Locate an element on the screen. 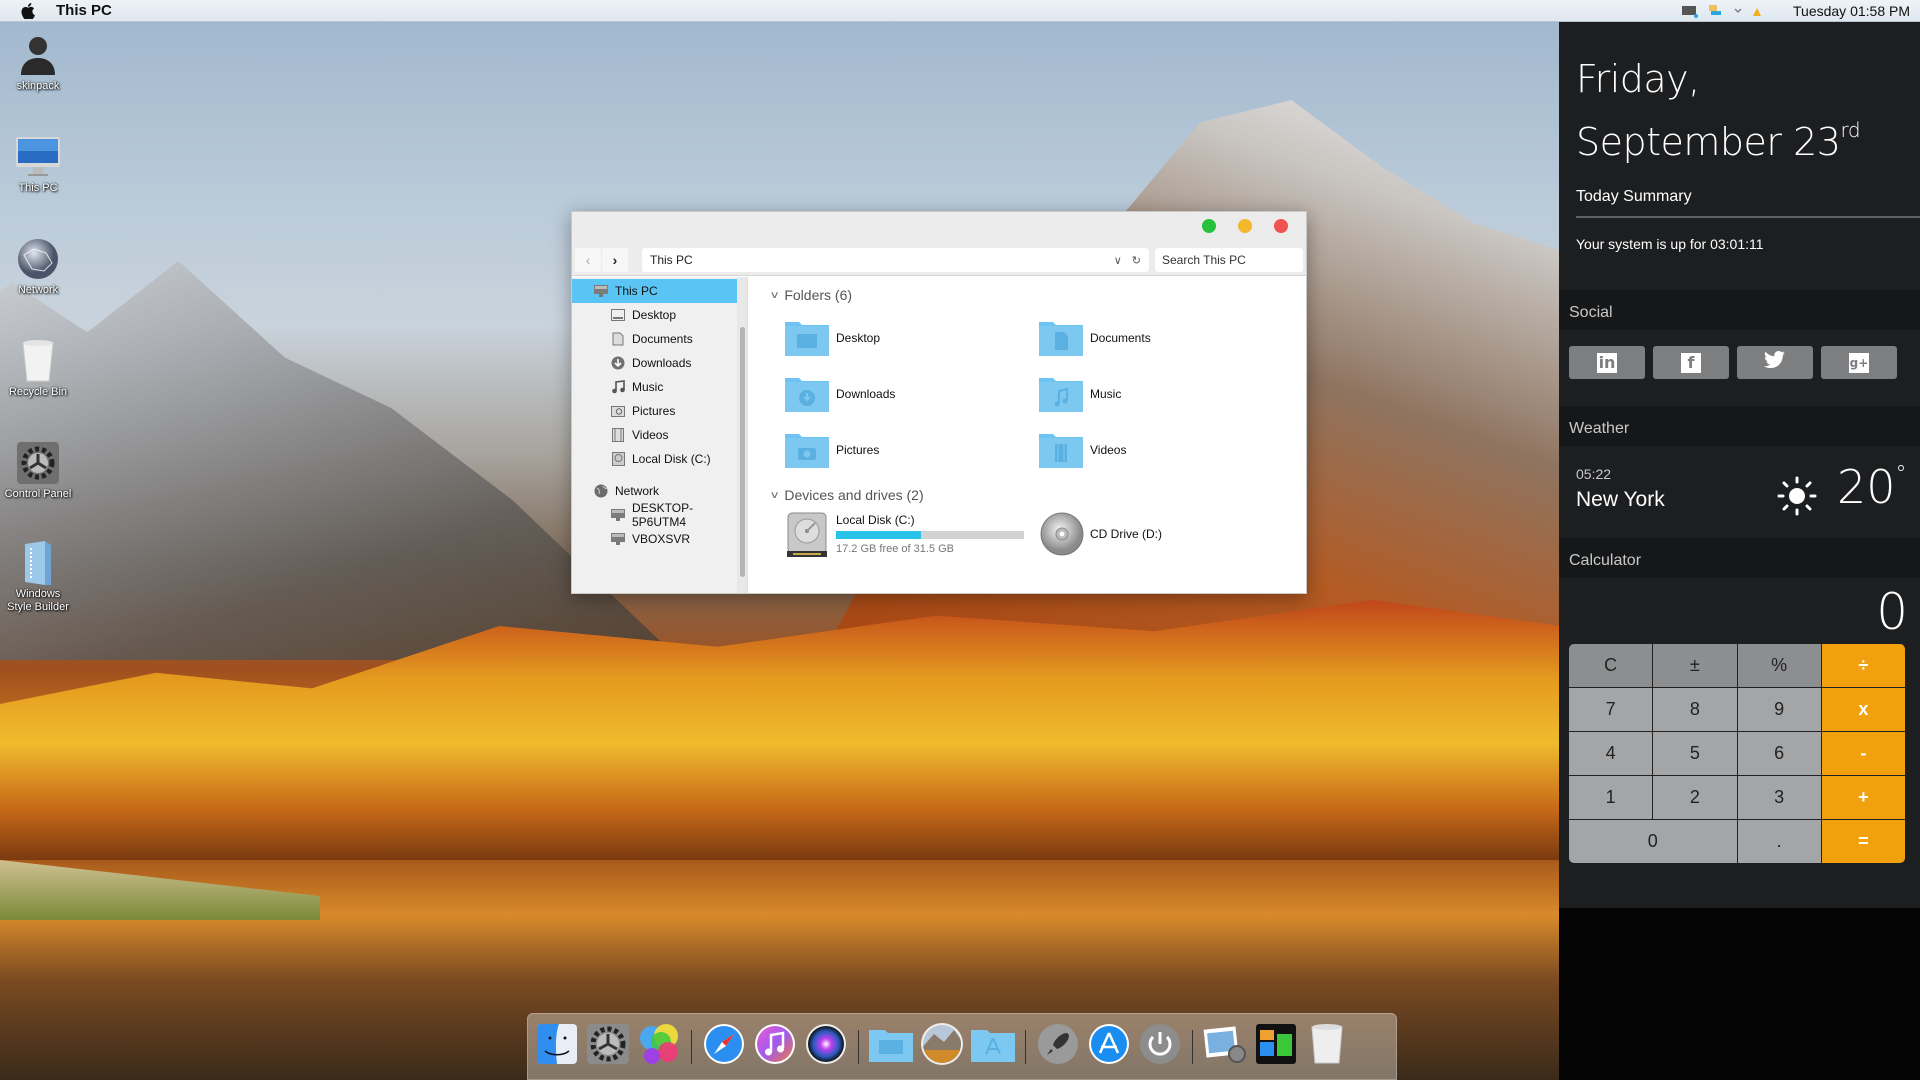  dock-system-preferences is located at coordinates (608, 1046).